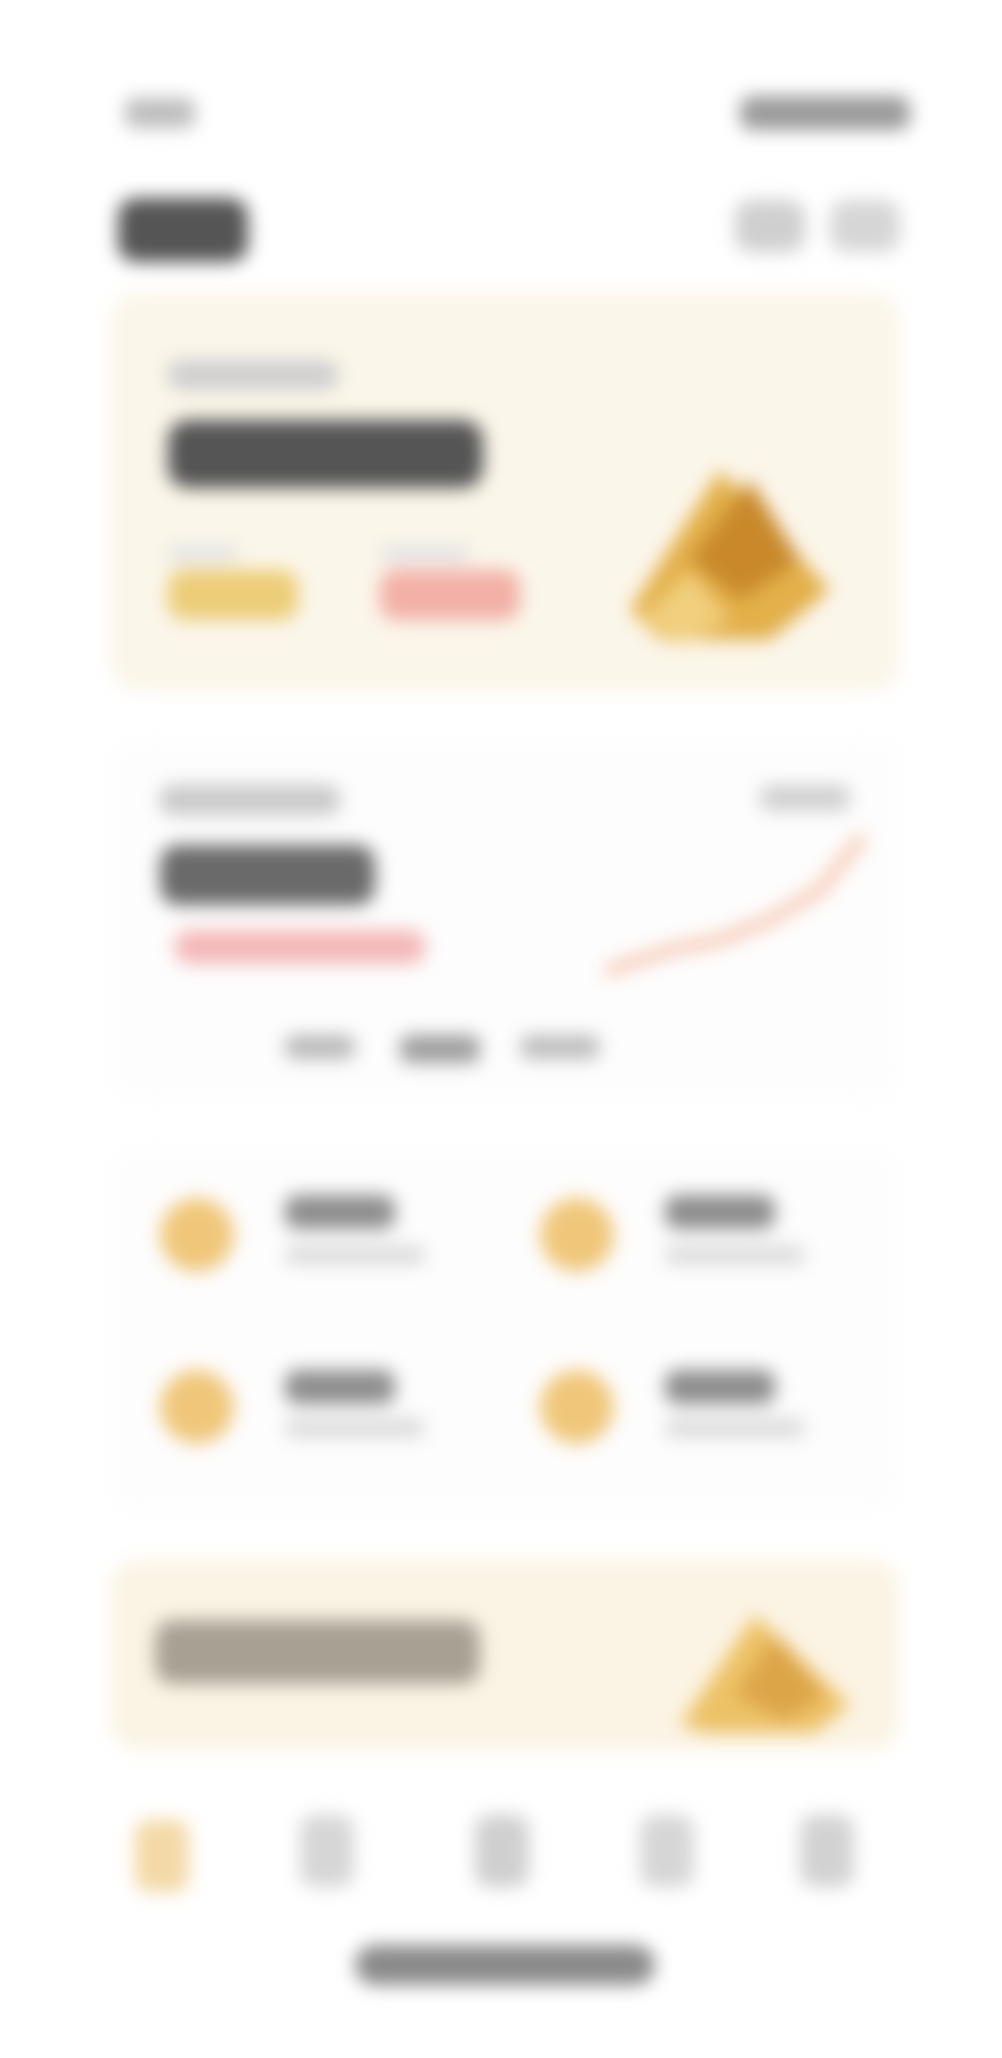  Describe the element at coordinates (765, 1674) in the screenshot. I see `gold-coins-image` at that location.